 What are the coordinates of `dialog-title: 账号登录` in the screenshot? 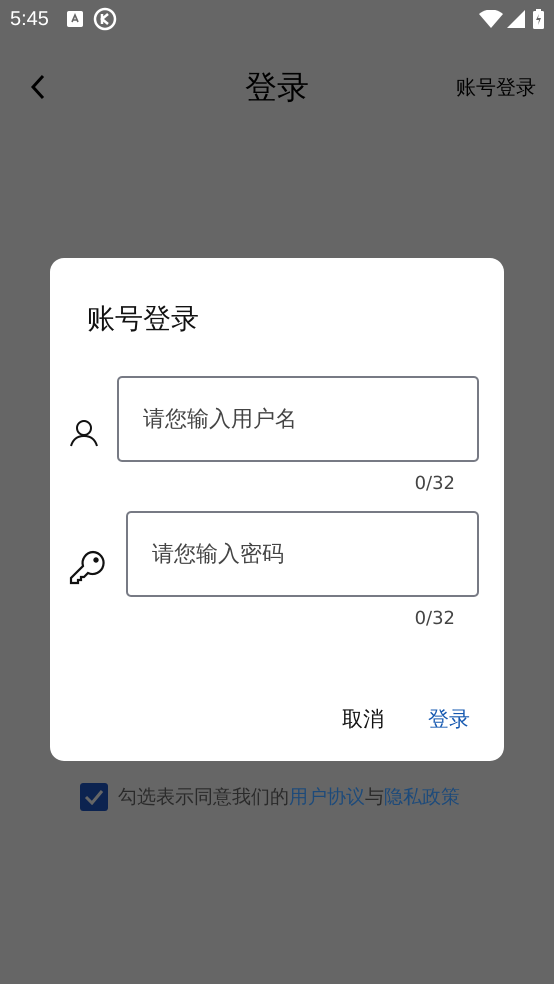 It's located at (143, 319).